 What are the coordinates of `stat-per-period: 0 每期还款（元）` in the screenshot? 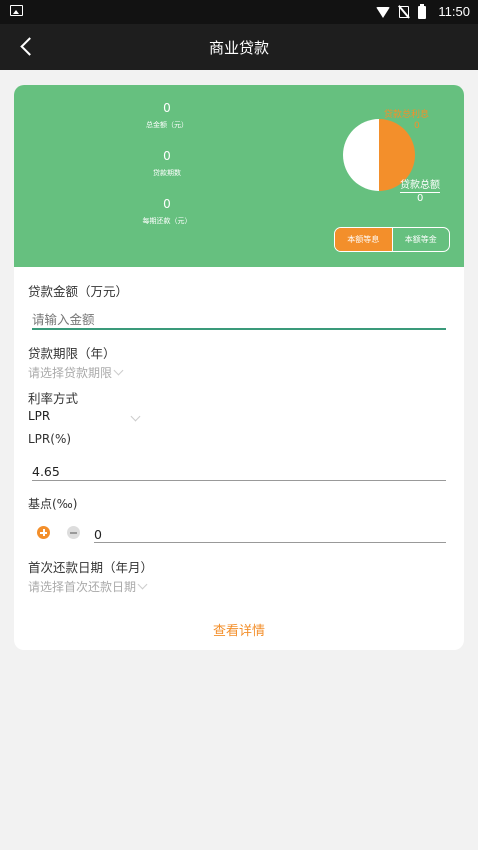 It's located at (167, 211).